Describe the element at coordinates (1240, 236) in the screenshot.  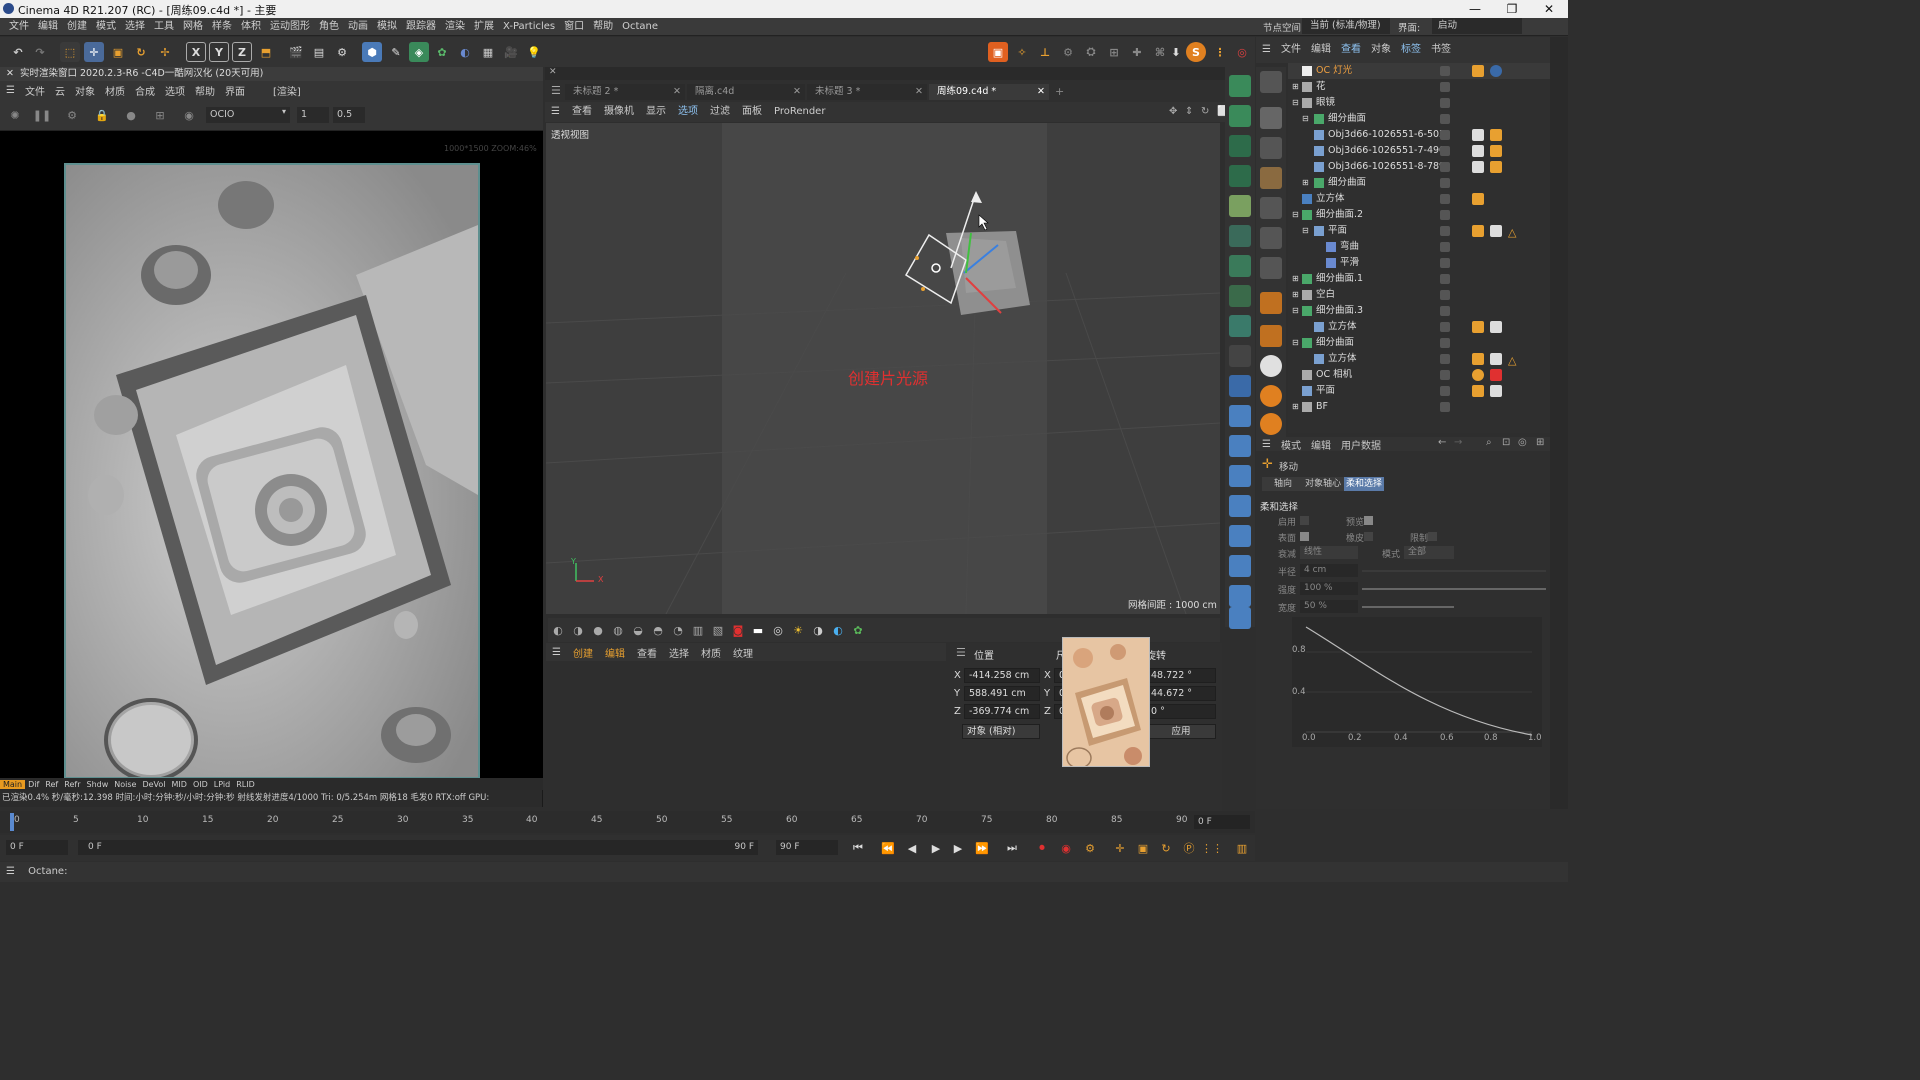
I see `sphere-tool-icon` at that location.